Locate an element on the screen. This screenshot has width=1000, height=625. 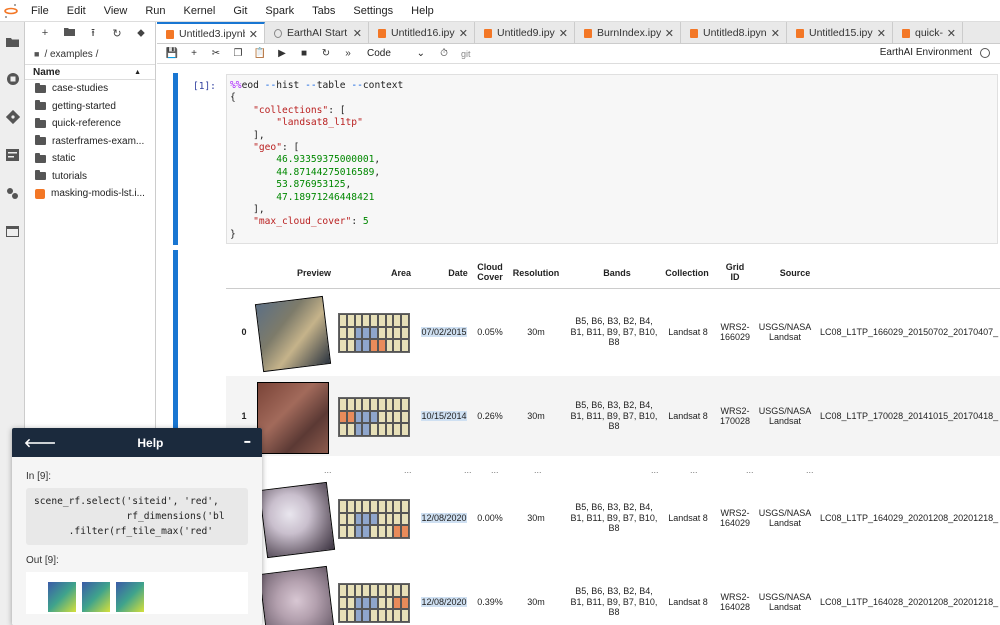
column-header-collection: Collection is located at coordinates (687, 273).